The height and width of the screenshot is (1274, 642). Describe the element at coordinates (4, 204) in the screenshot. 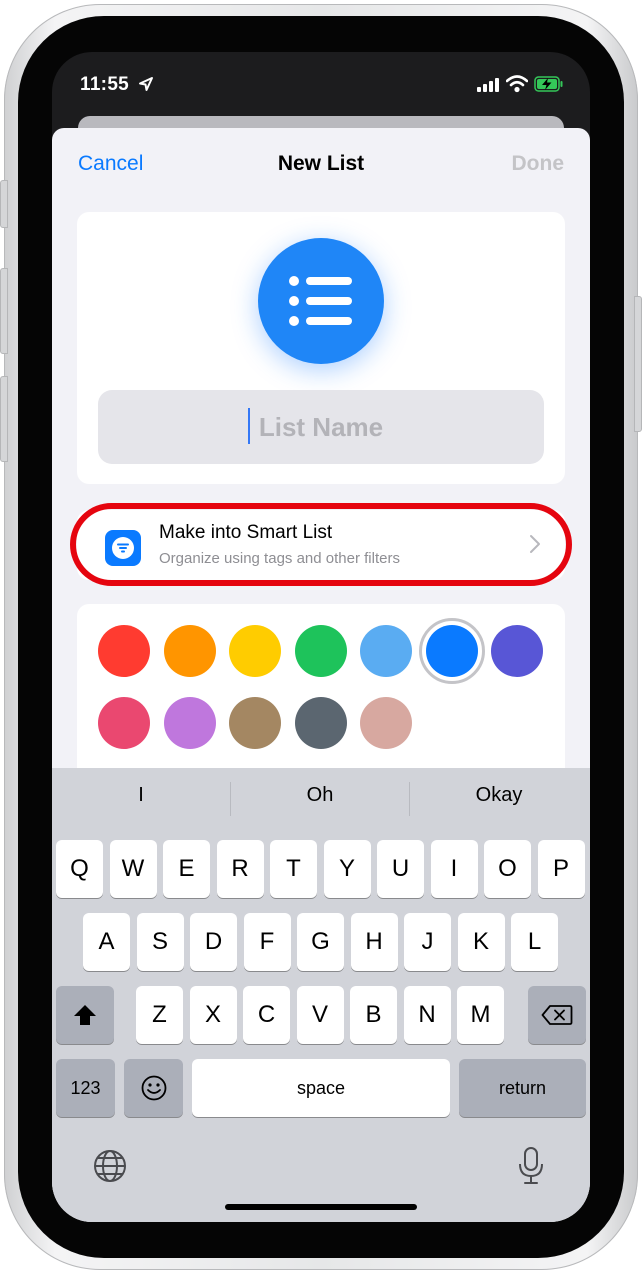

I see `silent-switch` at that location.